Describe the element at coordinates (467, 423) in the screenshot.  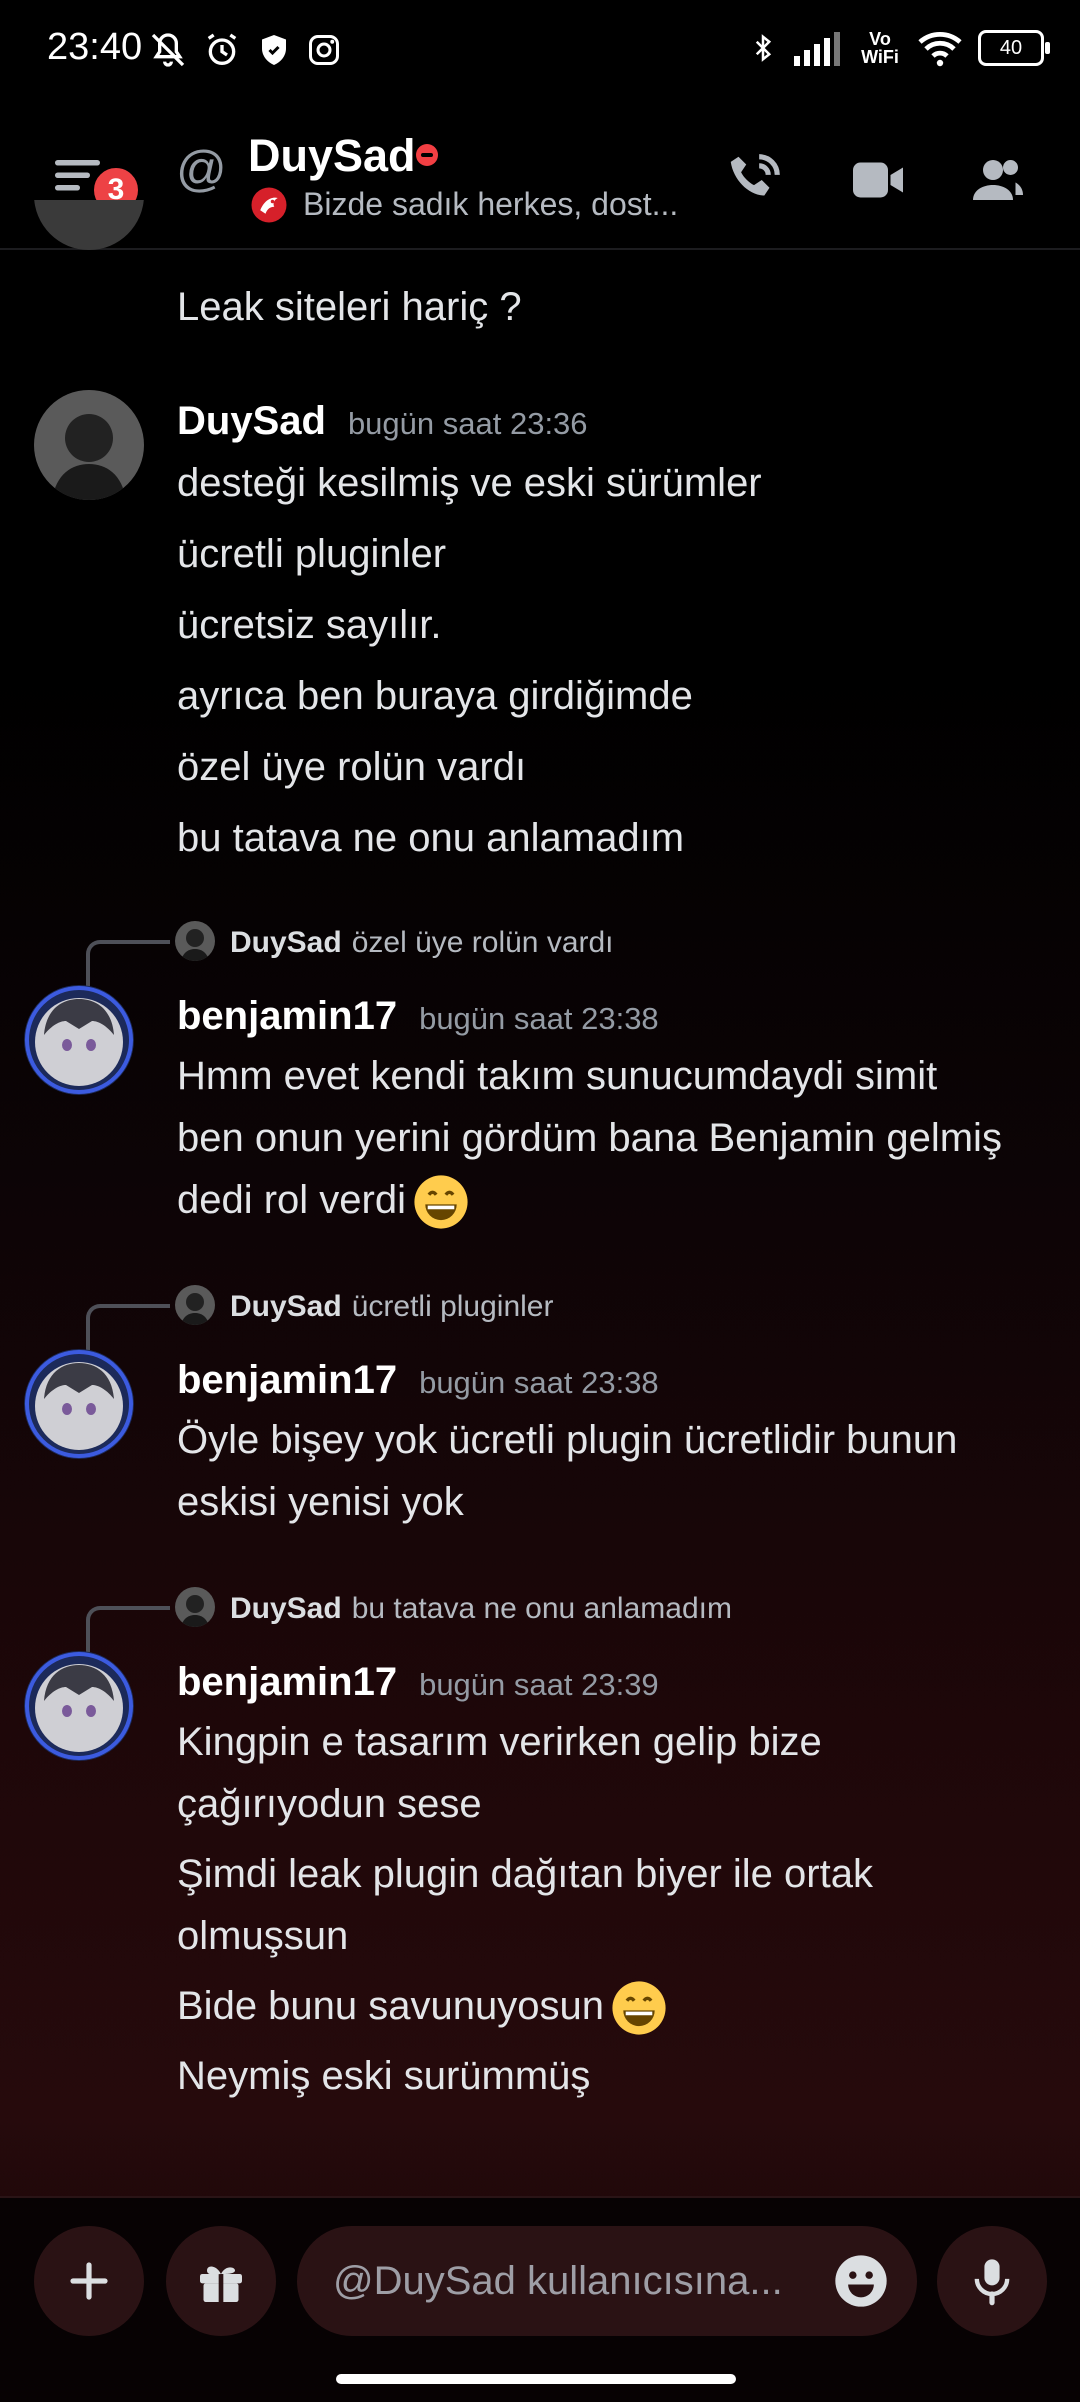
I see `message-timestamp: bugün saat 23:36` at that location.